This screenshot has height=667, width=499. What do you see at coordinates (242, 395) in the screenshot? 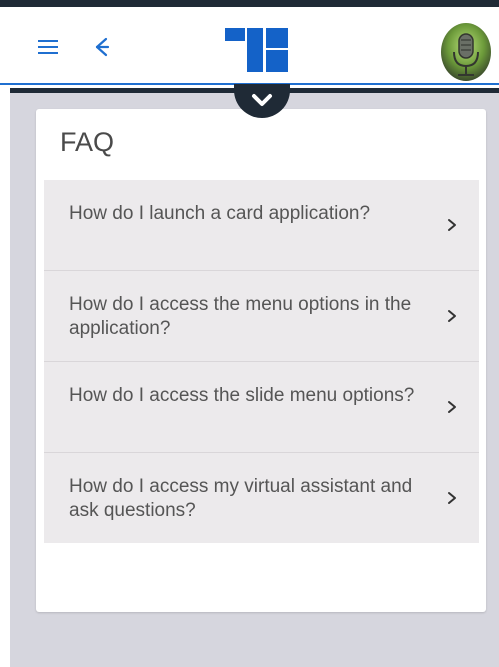
I see `faq-question: How do I access the slide menu options?` at bounding box center [242, 395].